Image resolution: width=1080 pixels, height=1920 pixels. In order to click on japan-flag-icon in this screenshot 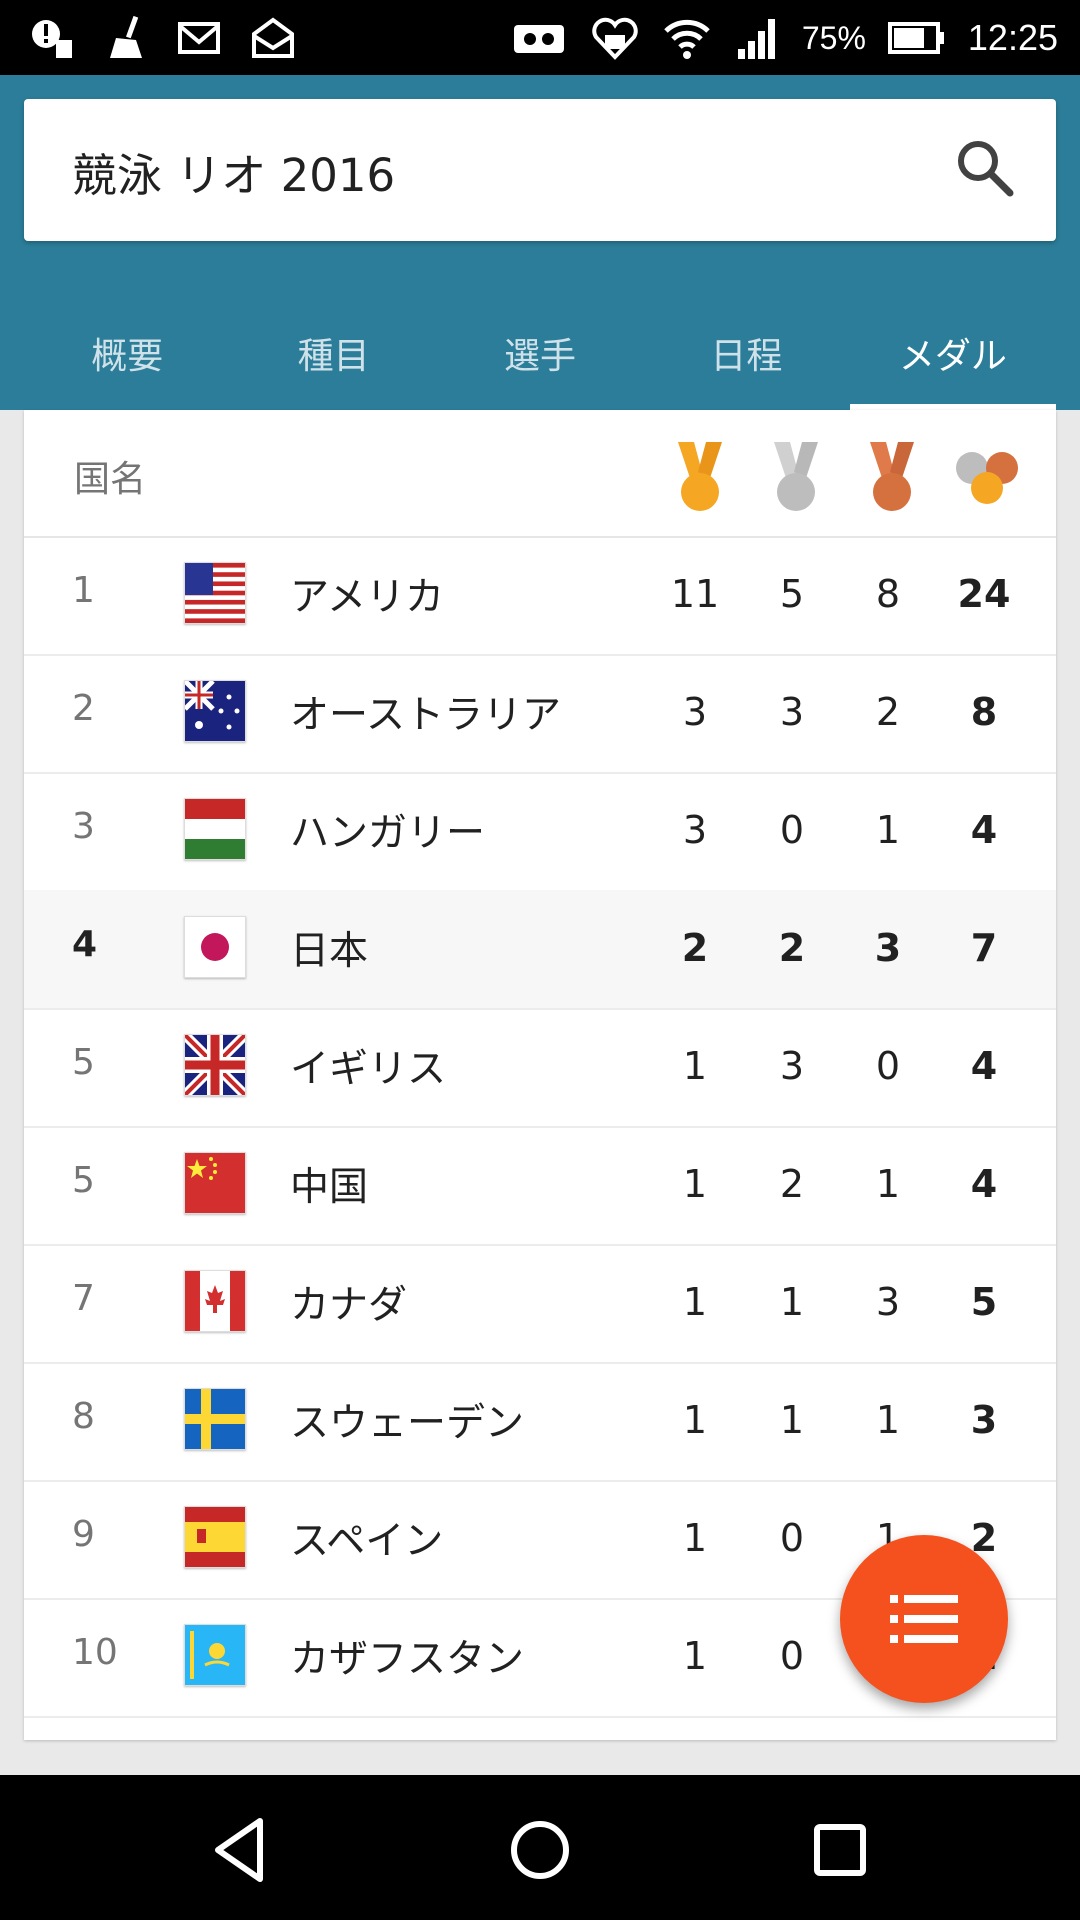, I will do `click(215, 947)`.